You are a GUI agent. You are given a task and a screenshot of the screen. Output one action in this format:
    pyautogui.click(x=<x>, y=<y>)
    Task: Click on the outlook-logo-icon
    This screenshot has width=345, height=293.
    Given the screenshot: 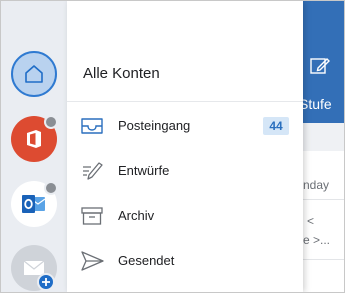 What is the action you would take?
    pyautogui.click(x=34, y=204)
    